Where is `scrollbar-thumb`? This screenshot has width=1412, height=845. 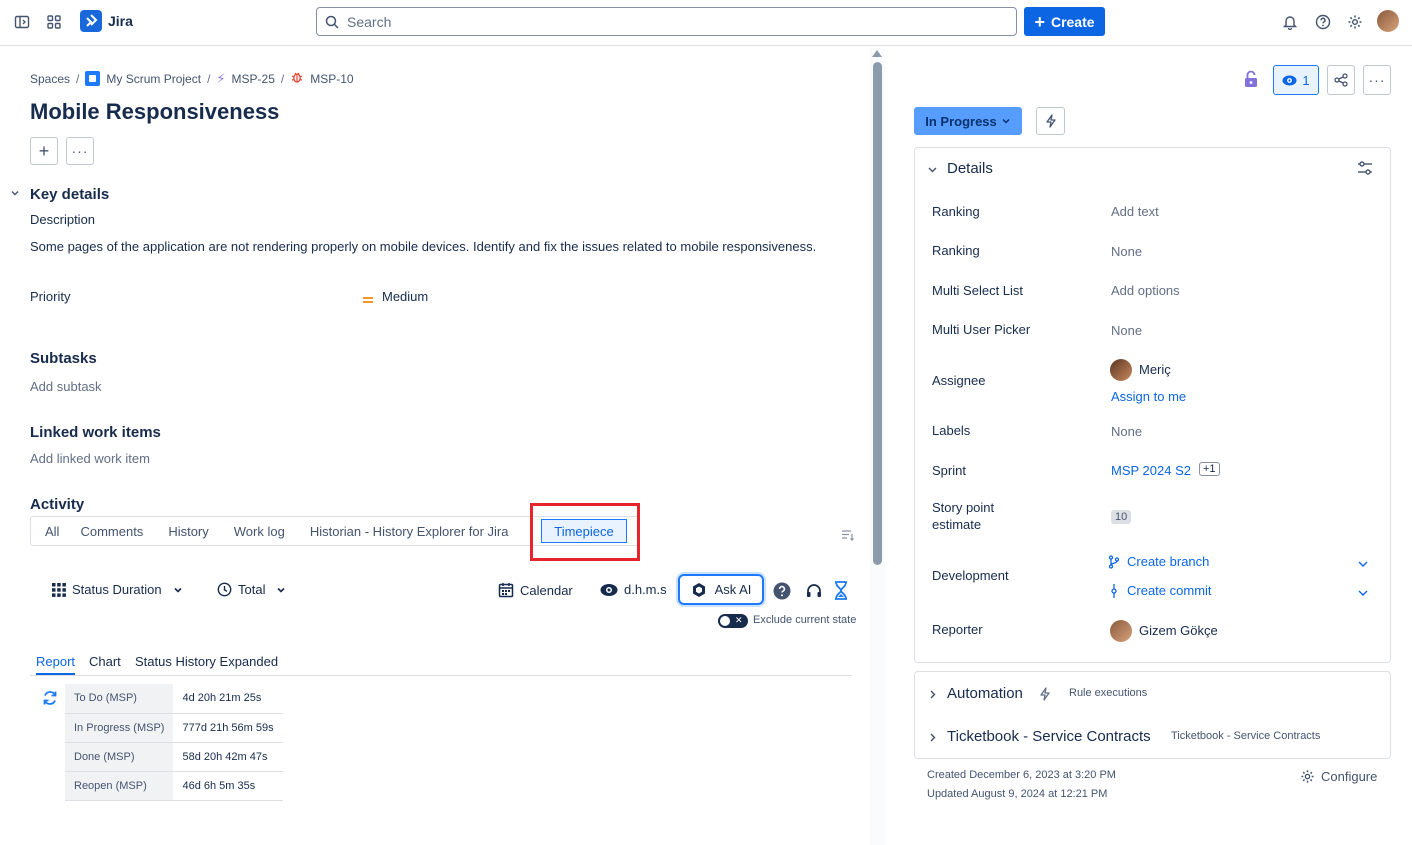
scrollbar-thumb is located at coordinates (877, 313).